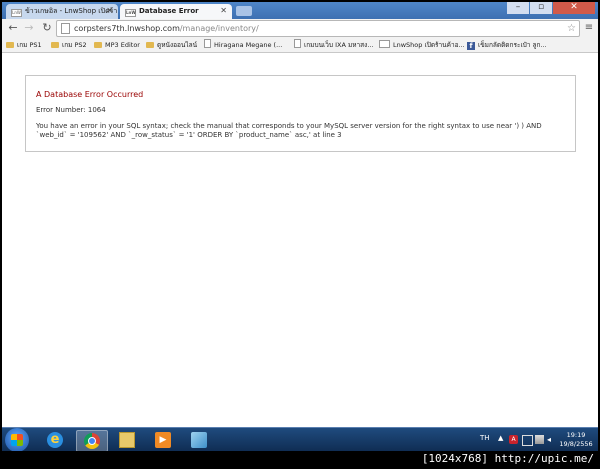 This screenshot has width=600, height=469. I want to click on start-button, so click(17, 440).